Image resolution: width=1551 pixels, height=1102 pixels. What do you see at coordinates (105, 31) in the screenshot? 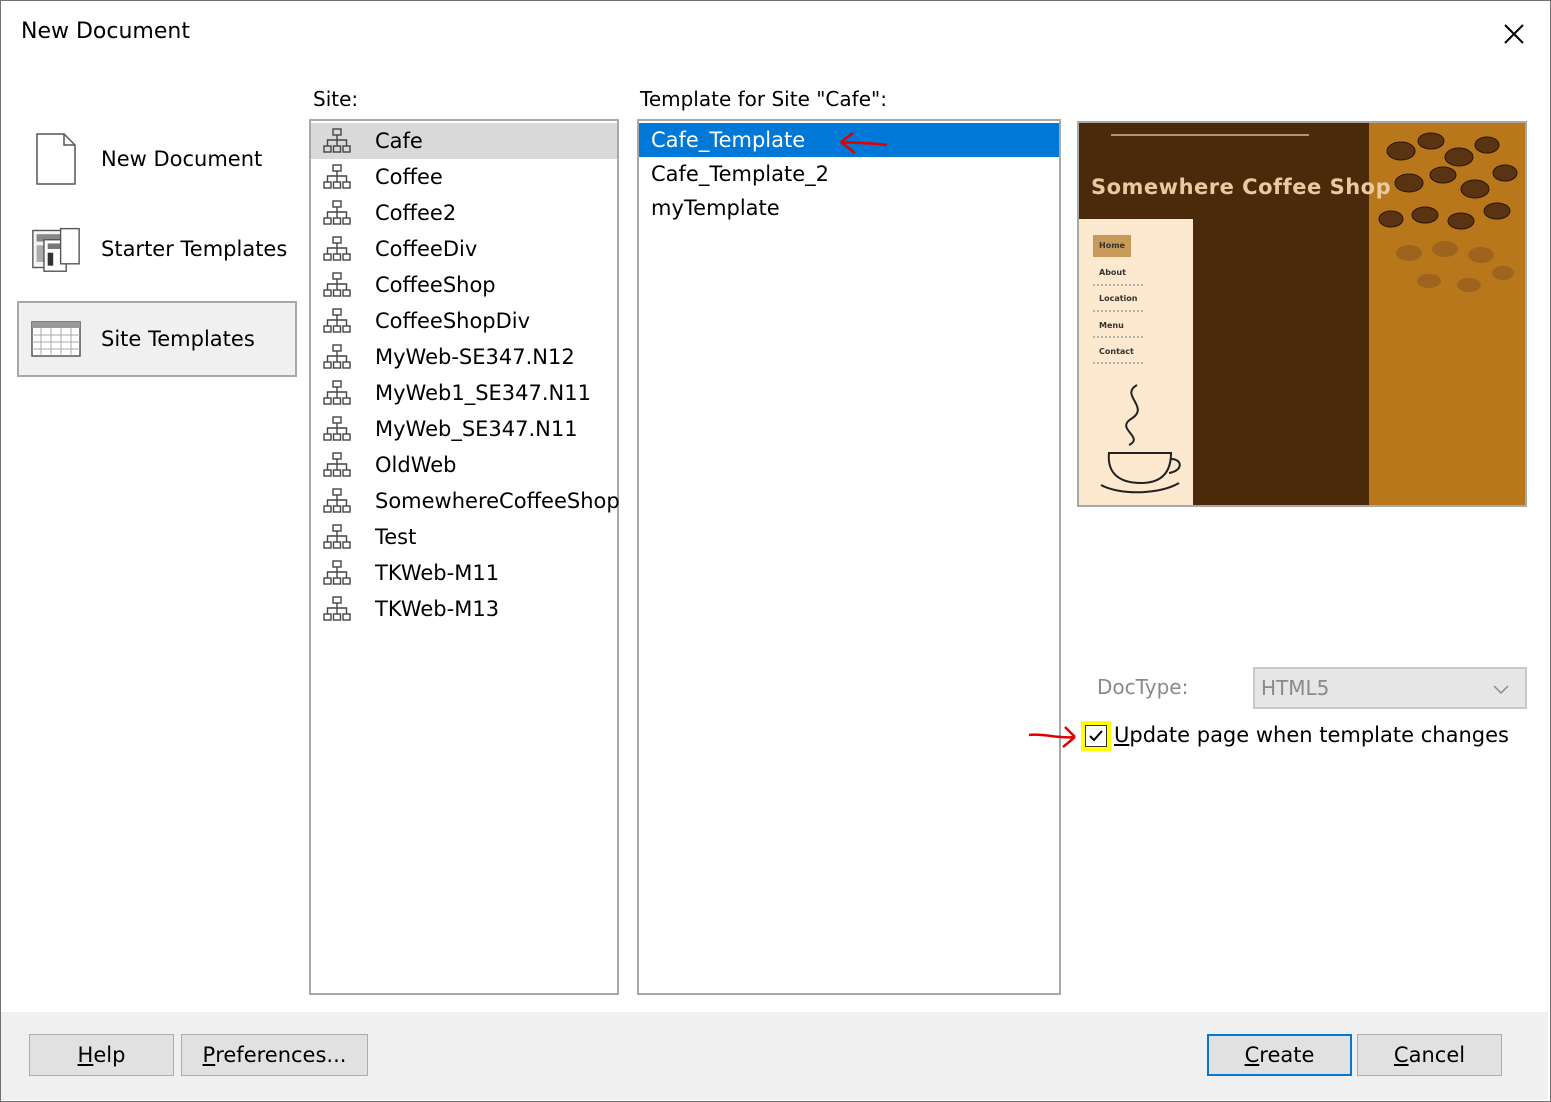
I see `dialog-title: New Document` at bounding box center [105, 31].